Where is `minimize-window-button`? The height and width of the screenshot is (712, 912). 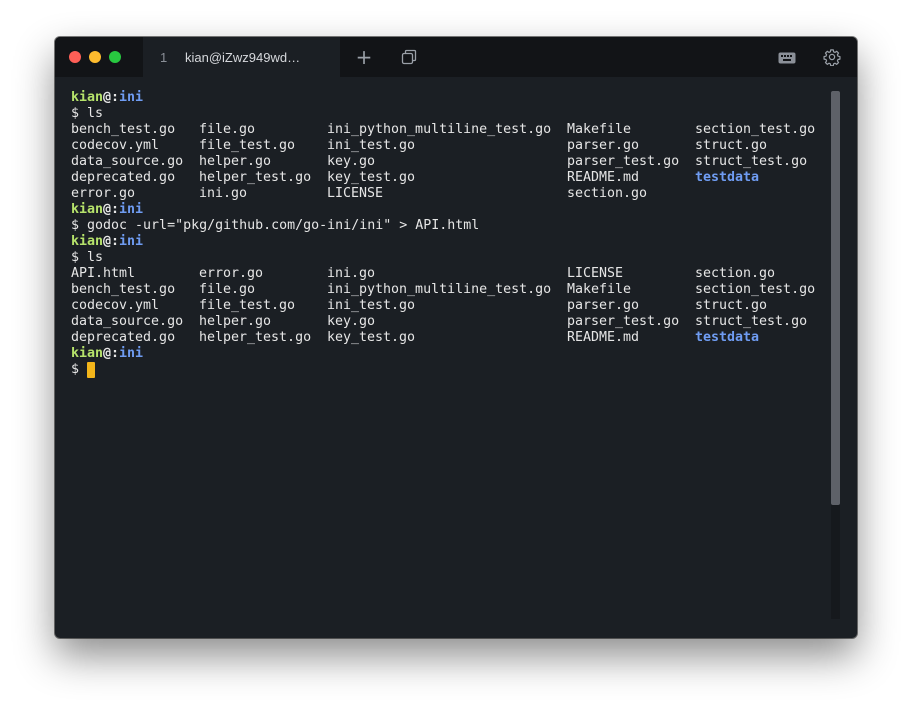
minimize-window-button is located at coordinates (95, 57).